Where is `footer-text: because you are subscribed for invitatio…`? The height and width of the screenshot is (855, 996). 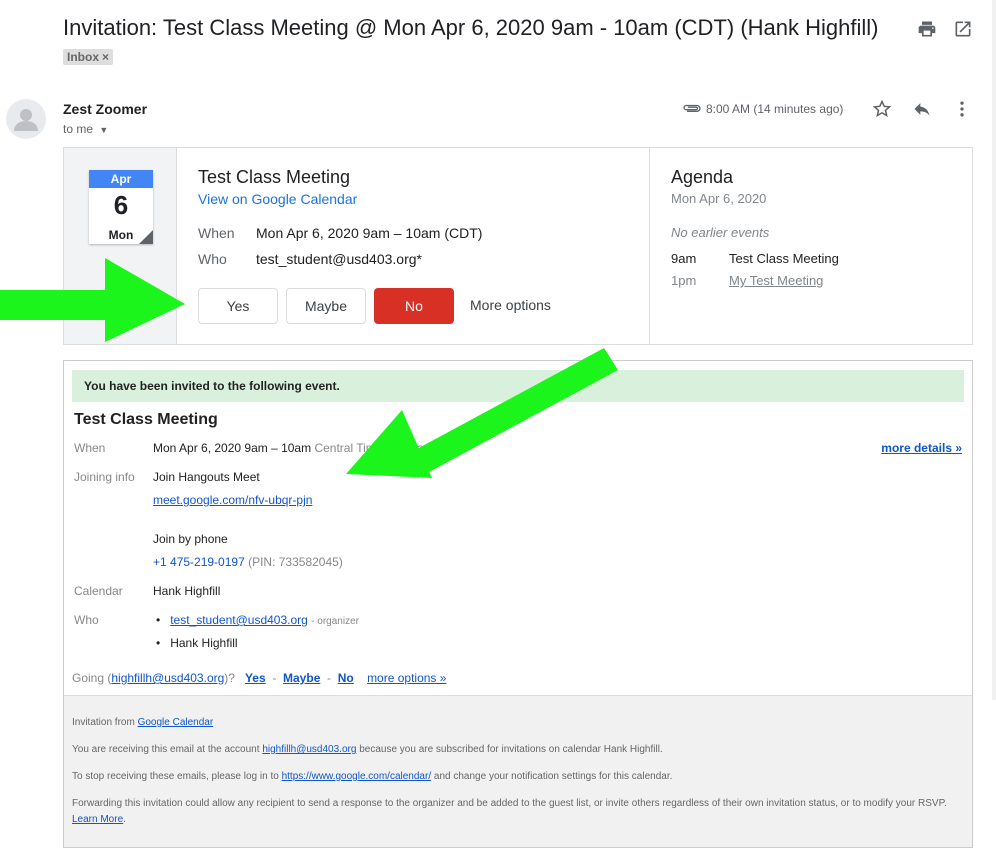
footer-text: because you are subscribed for invitatio… is located at coordinates (511, 749).